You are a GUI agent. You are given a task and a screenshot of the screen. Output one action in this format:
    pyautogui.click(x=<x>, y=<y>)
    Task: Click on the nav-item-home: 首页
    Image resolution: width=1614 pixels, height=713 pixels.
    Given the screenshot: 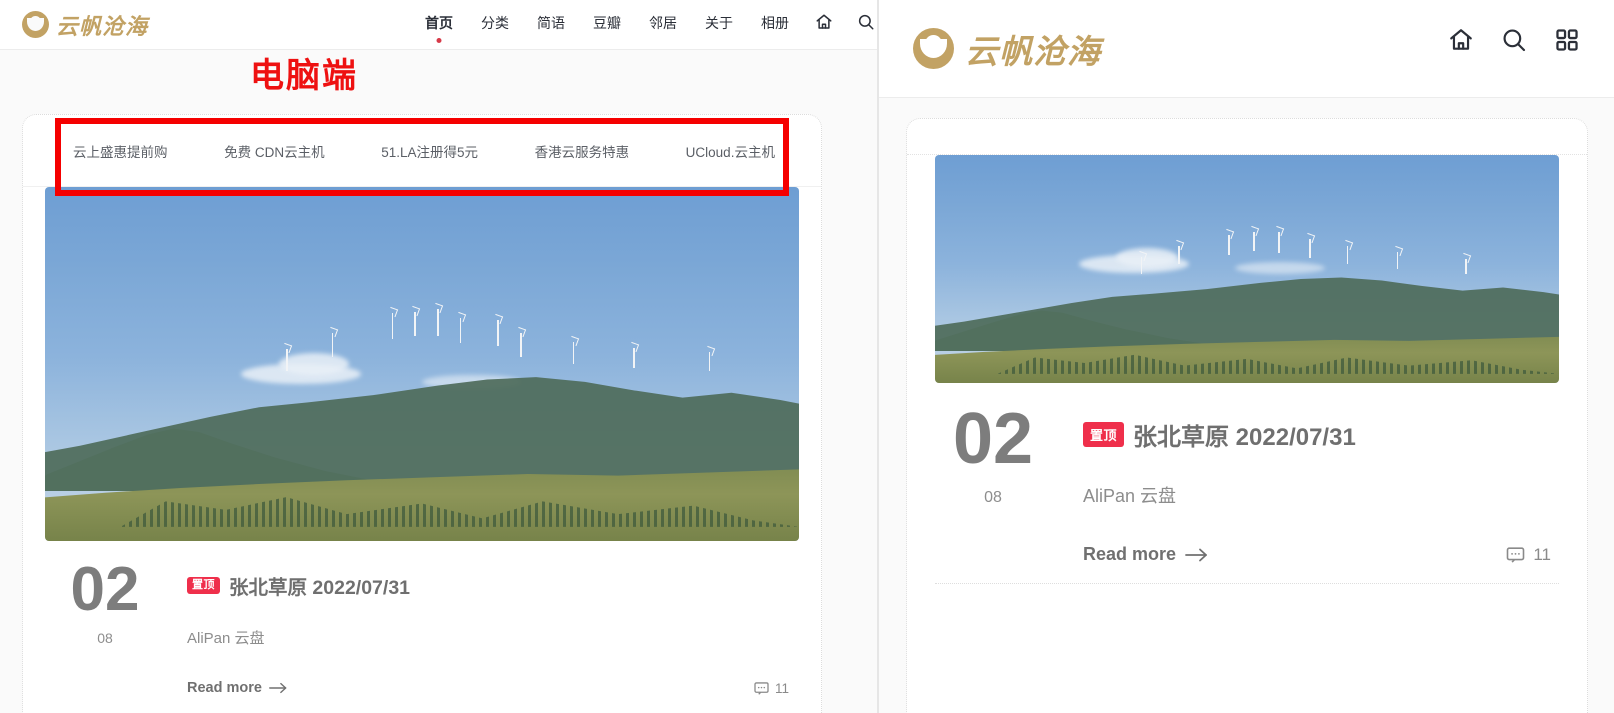 What is the action you would take?
    pyautogui.click(x=439, y=27)
    